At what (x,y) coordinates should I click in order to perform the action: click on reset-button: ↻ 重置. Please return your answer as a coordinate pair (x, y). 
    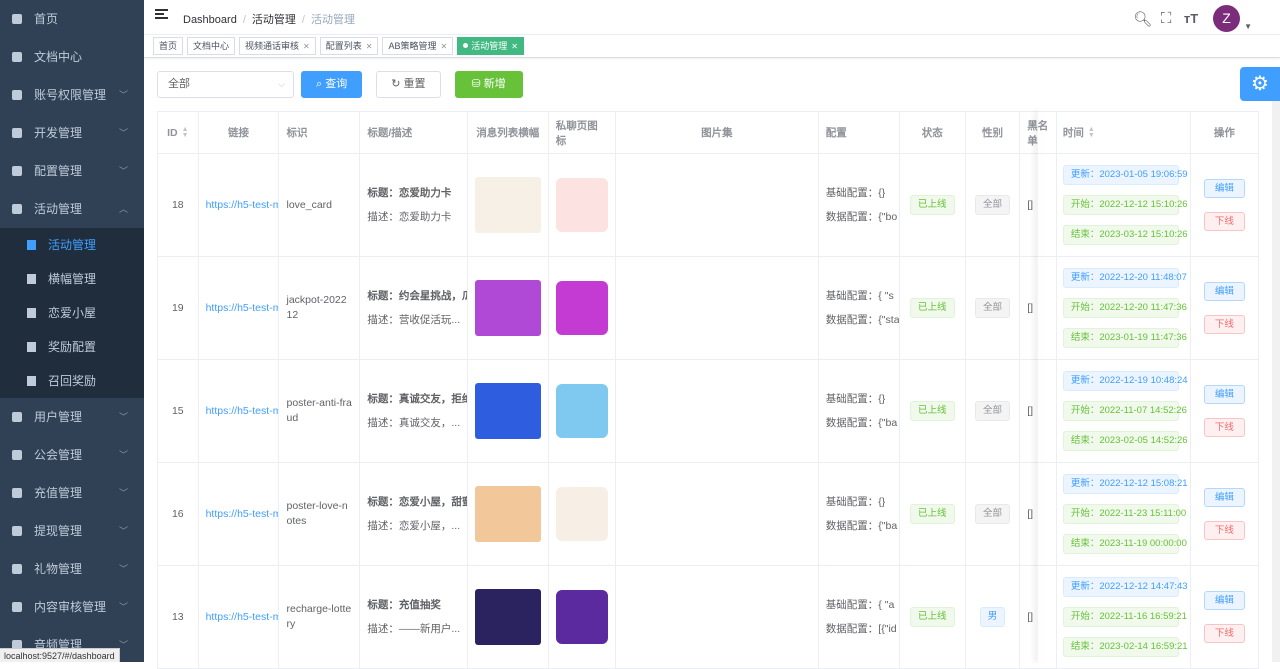
    Looking at the image, I should click on (408, 84).